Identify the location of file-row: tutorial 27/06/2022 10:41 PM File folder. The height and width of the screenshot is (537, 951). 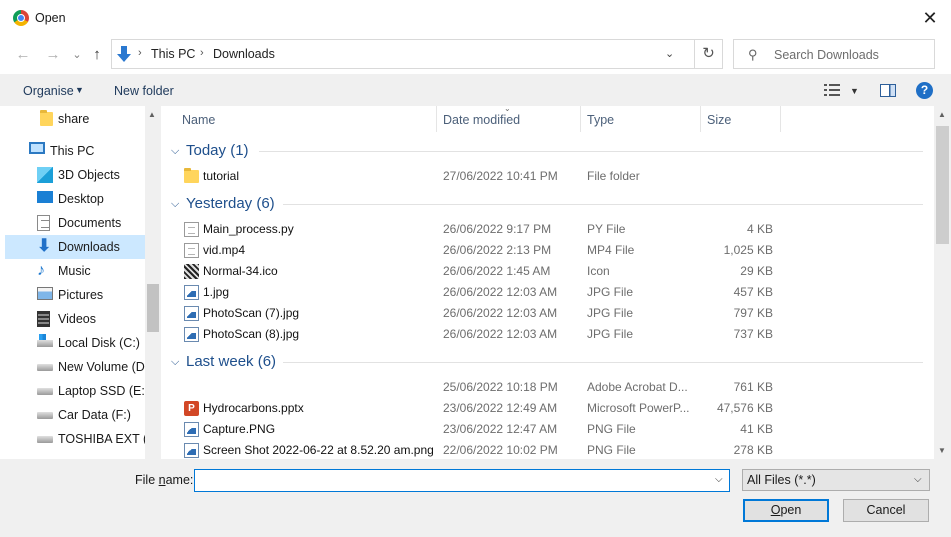
(481, 176).